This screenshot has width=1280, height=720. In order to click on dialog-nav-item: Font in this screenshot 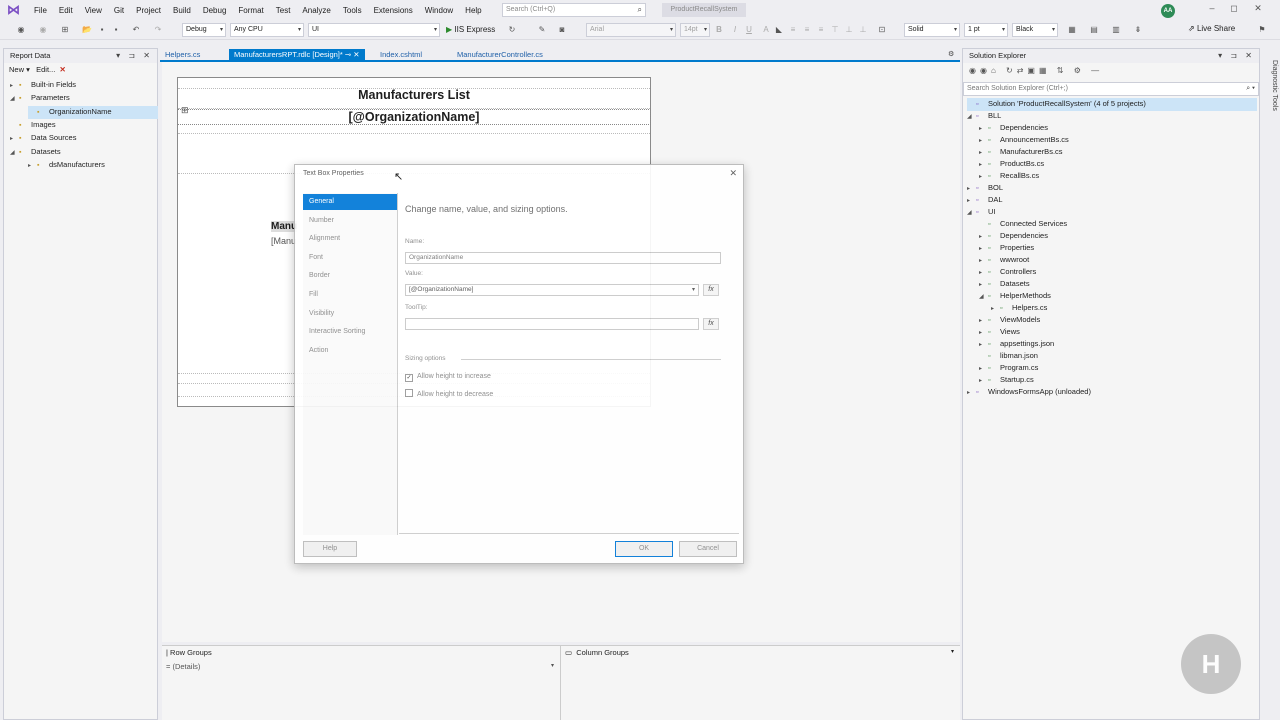, I will do `click(350, 258)`.